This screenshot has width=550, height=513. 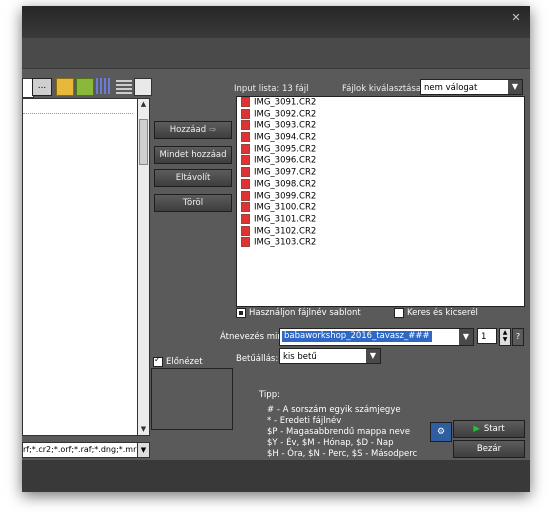 What do you see at coordinates (285, 242) in the screenshot?
I see `file-name: IMG_3103.CR2` at bounding box center [285, 242].